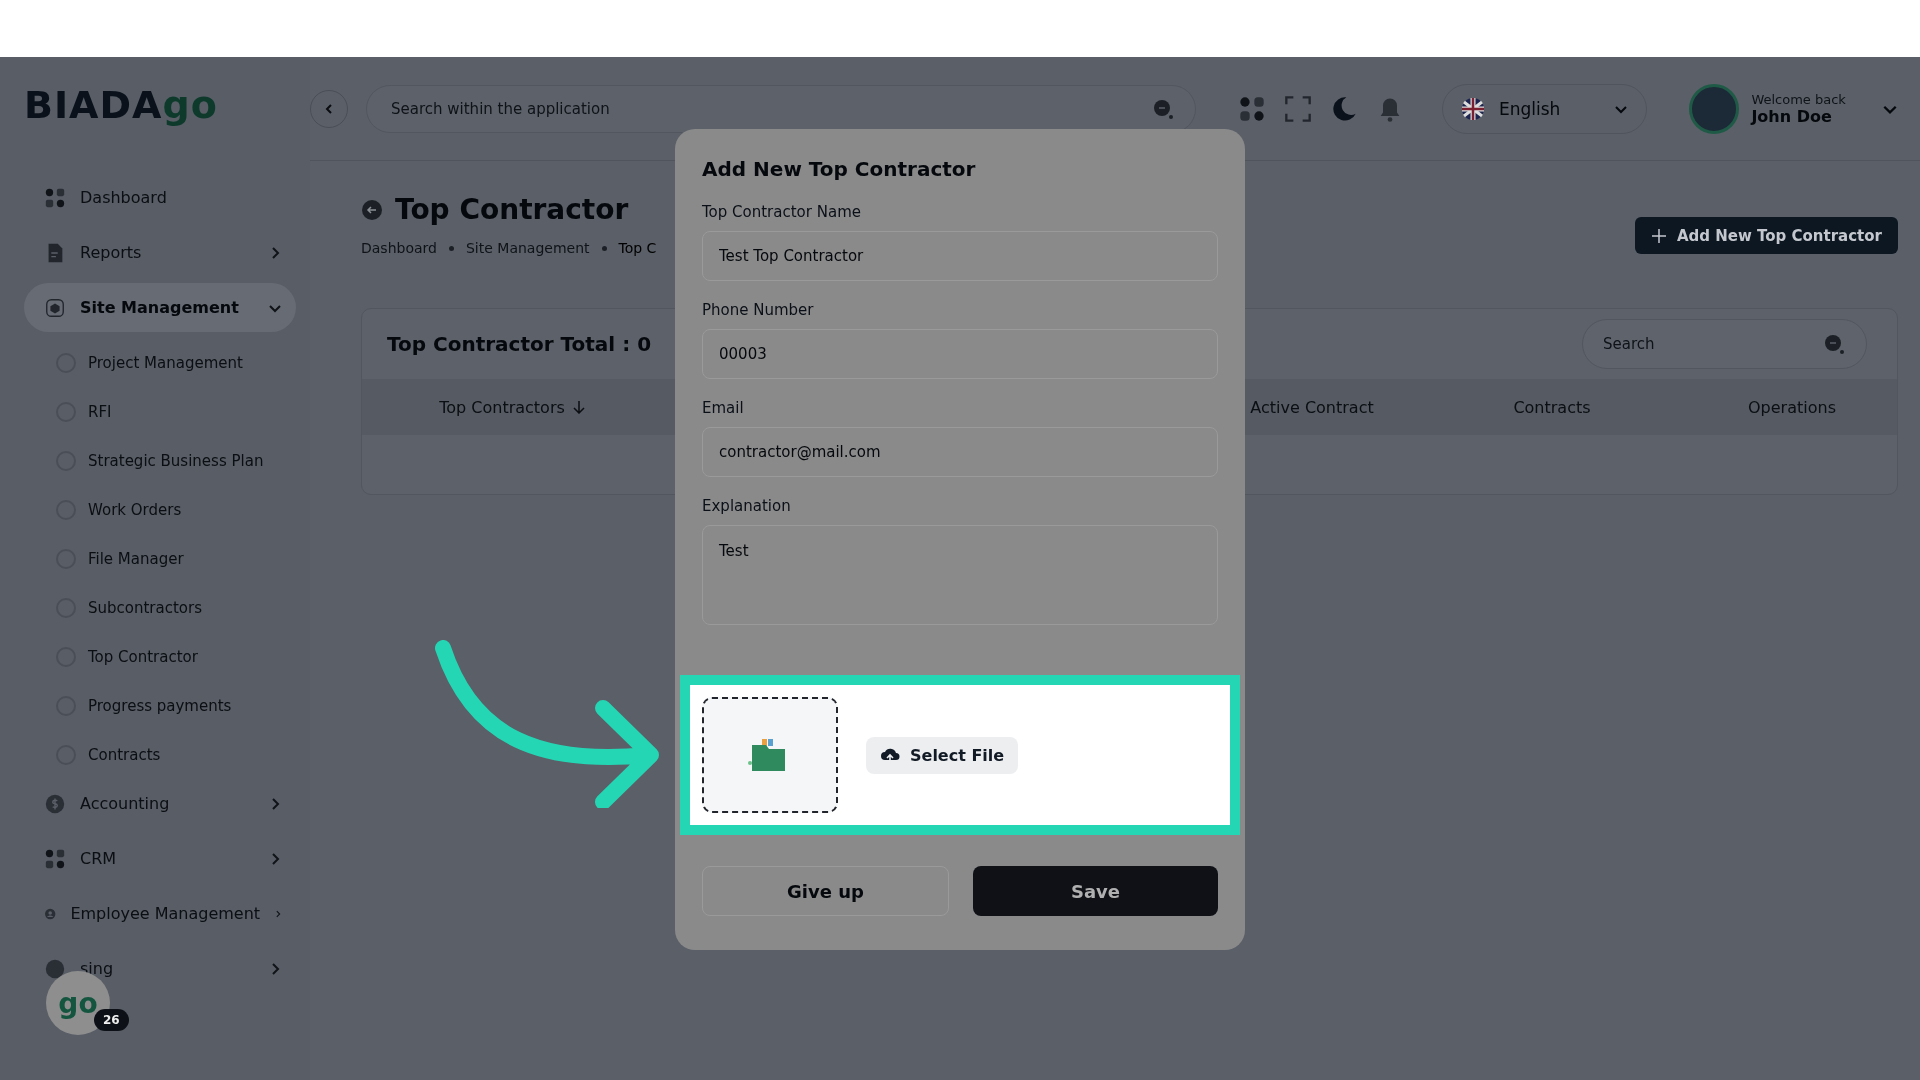 This screenshot has height=1080, width=1920. What do you see at coordinates (160, 252) in the screenshot?
I see `sidebar-item: Reports` at bounding box center [160, 252].